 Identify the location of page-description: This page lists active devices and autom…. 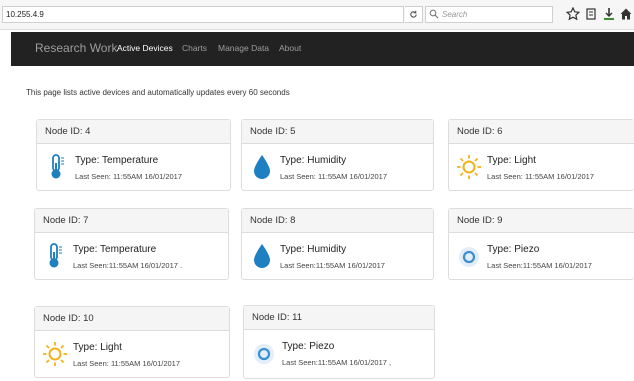
(158, 92).